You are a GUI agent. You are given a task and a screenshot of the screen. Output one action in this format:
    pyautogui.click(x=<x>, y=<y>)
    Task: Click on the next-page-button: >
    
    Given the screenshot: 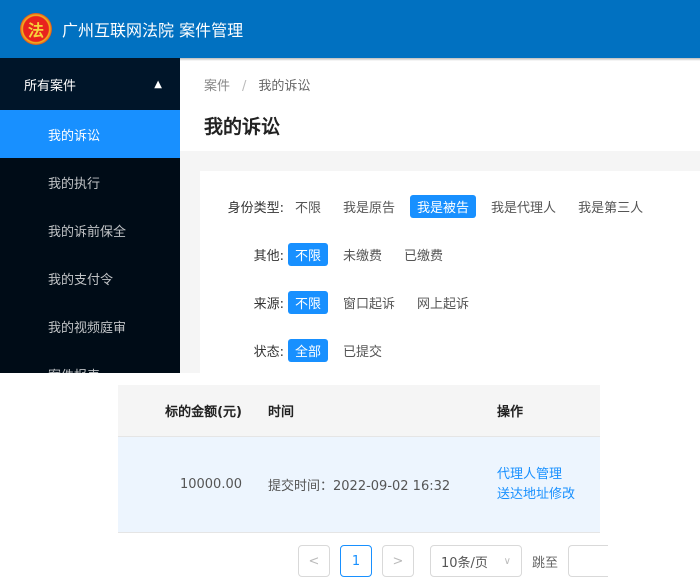 What is the action you would take?
    pyautogui.click(x=398, y=561)
    